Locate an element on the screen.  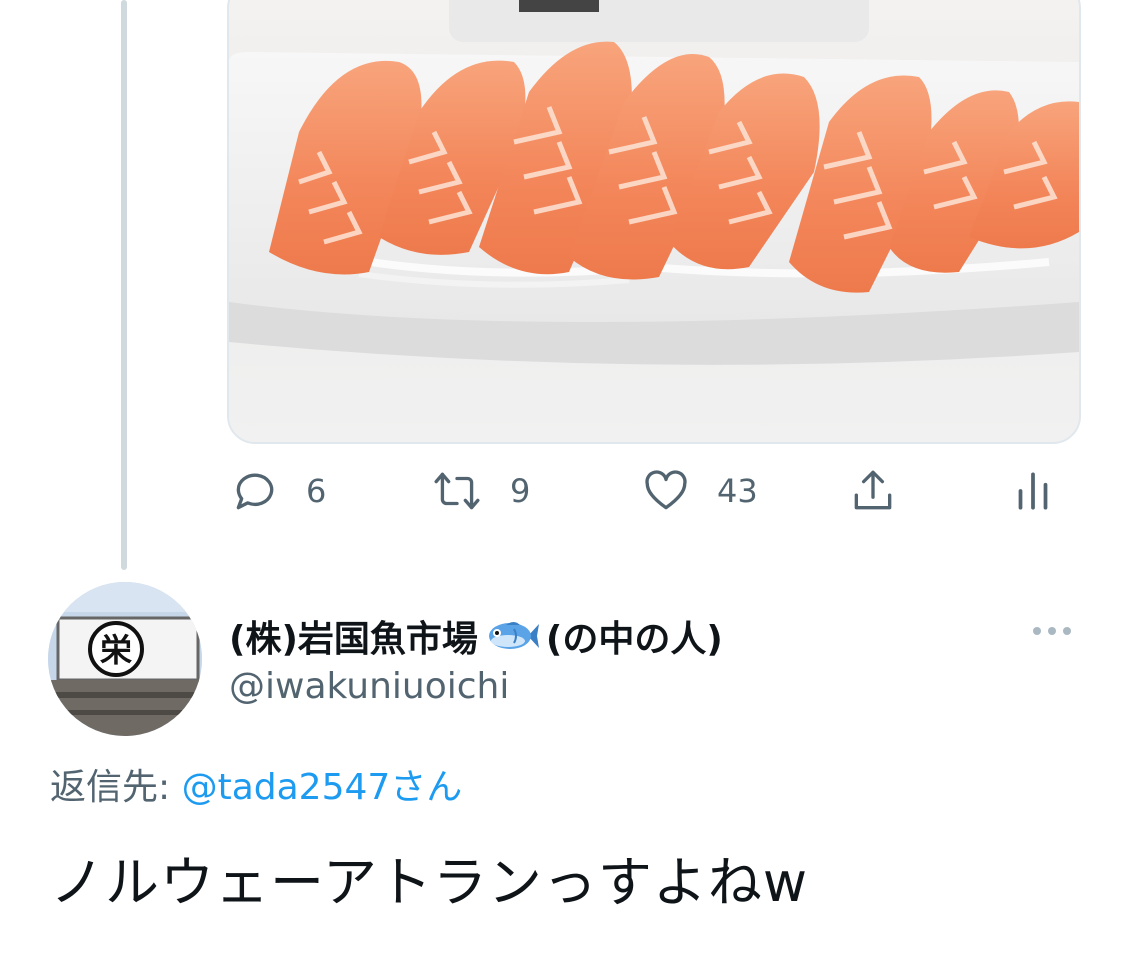
more-dots-icon is located at coordinates (1052, 631).